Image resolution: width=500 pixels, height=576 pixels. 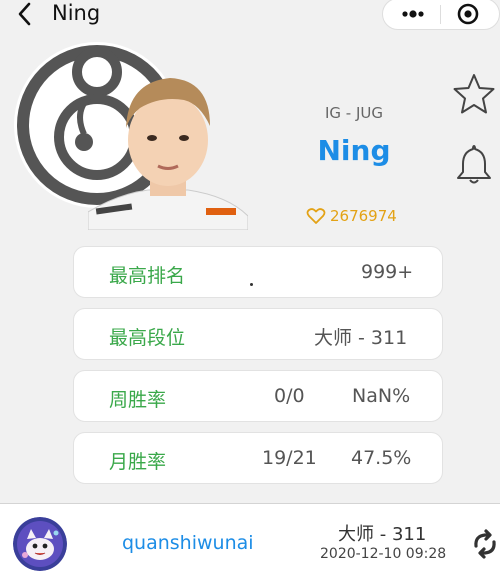 I want to click on avatar, so click(x=40, y=544).